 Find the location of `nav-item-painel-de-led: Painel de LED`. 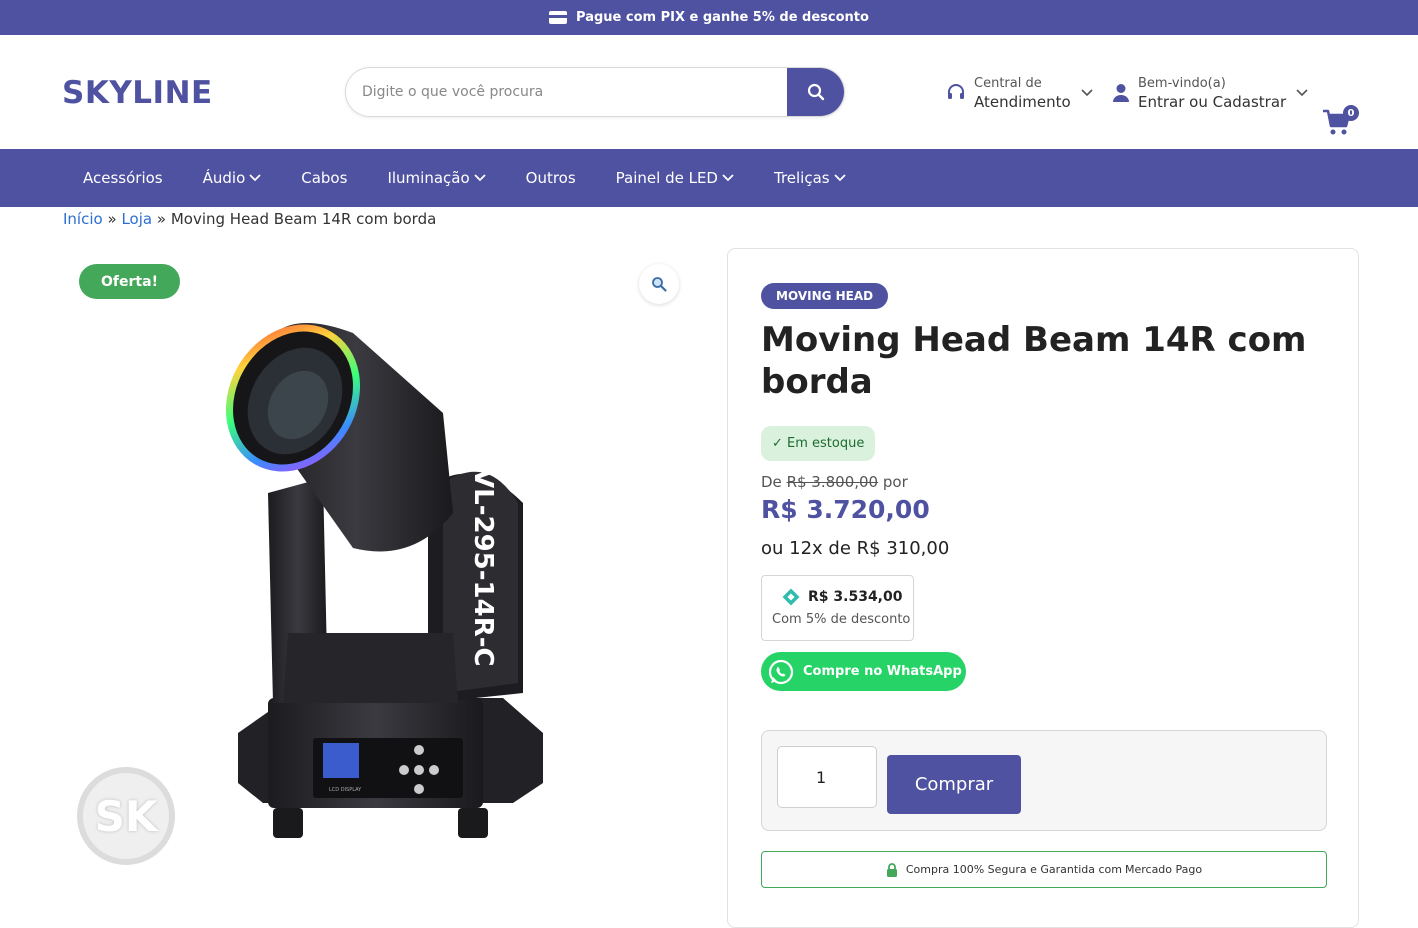

nav-item-painel-de-led: Painel de LED is located at coordinates (675, 178).